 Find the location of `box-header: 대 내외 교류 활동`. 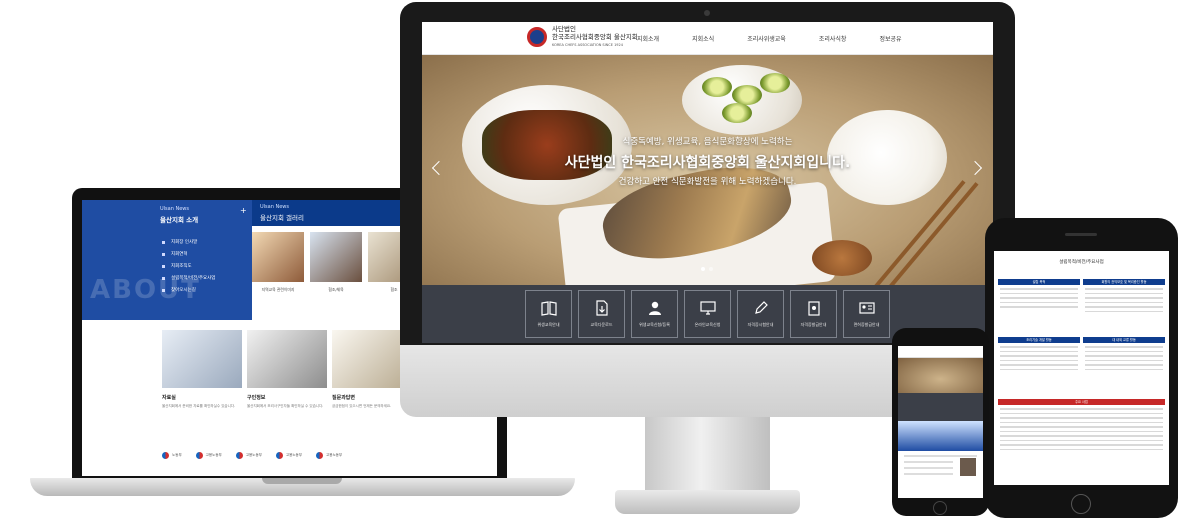

box-header: 대 내외 교류 활동 is located at coordinates (1124, 340).